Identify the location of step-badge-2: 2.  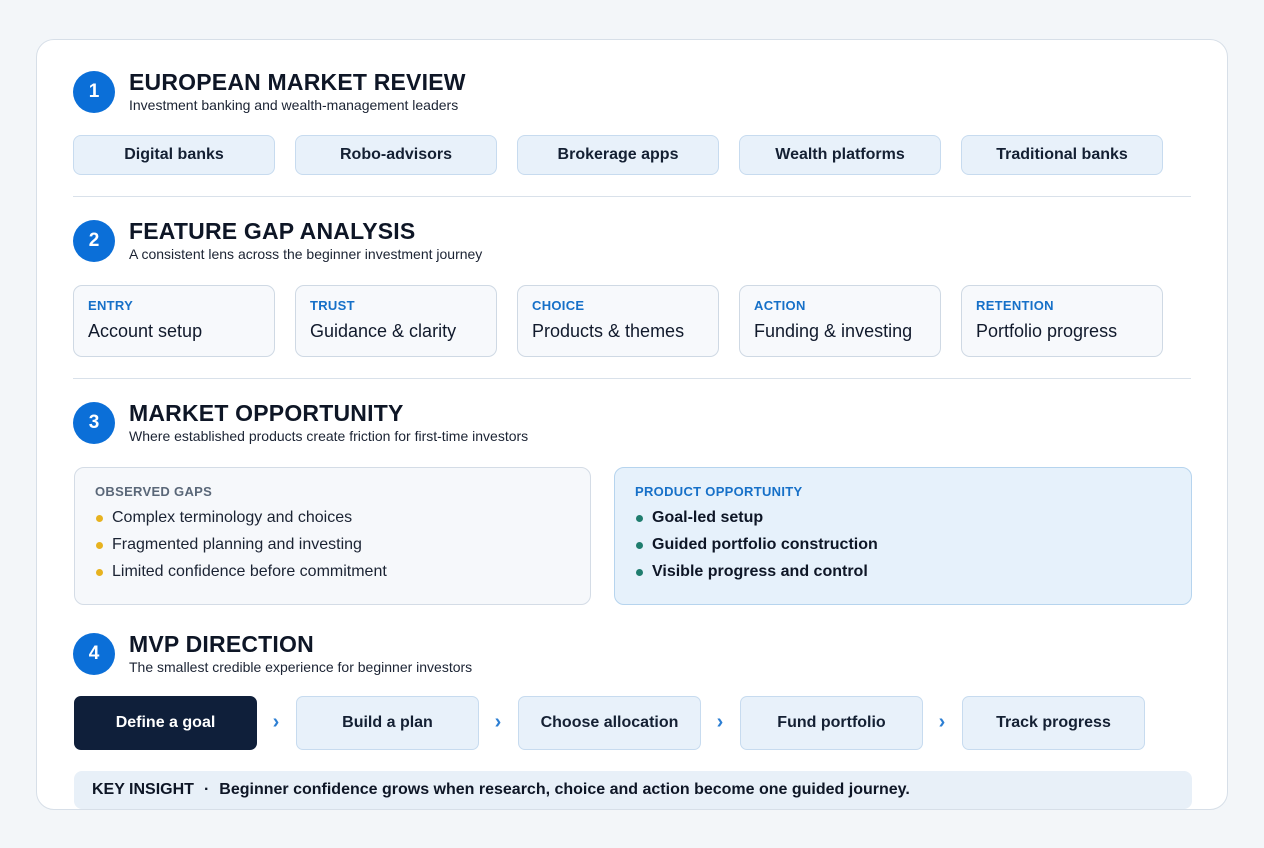
(94, 241).